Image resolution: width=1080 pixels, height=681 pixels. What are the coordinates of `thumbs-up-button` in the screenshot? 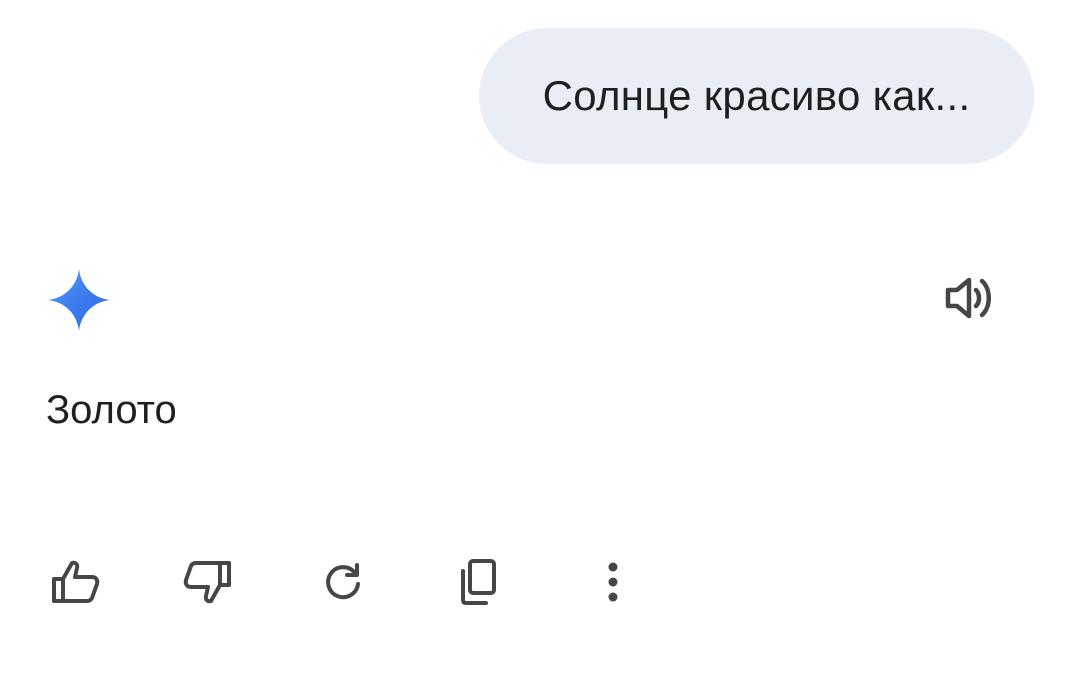 It's located at (75, 582).